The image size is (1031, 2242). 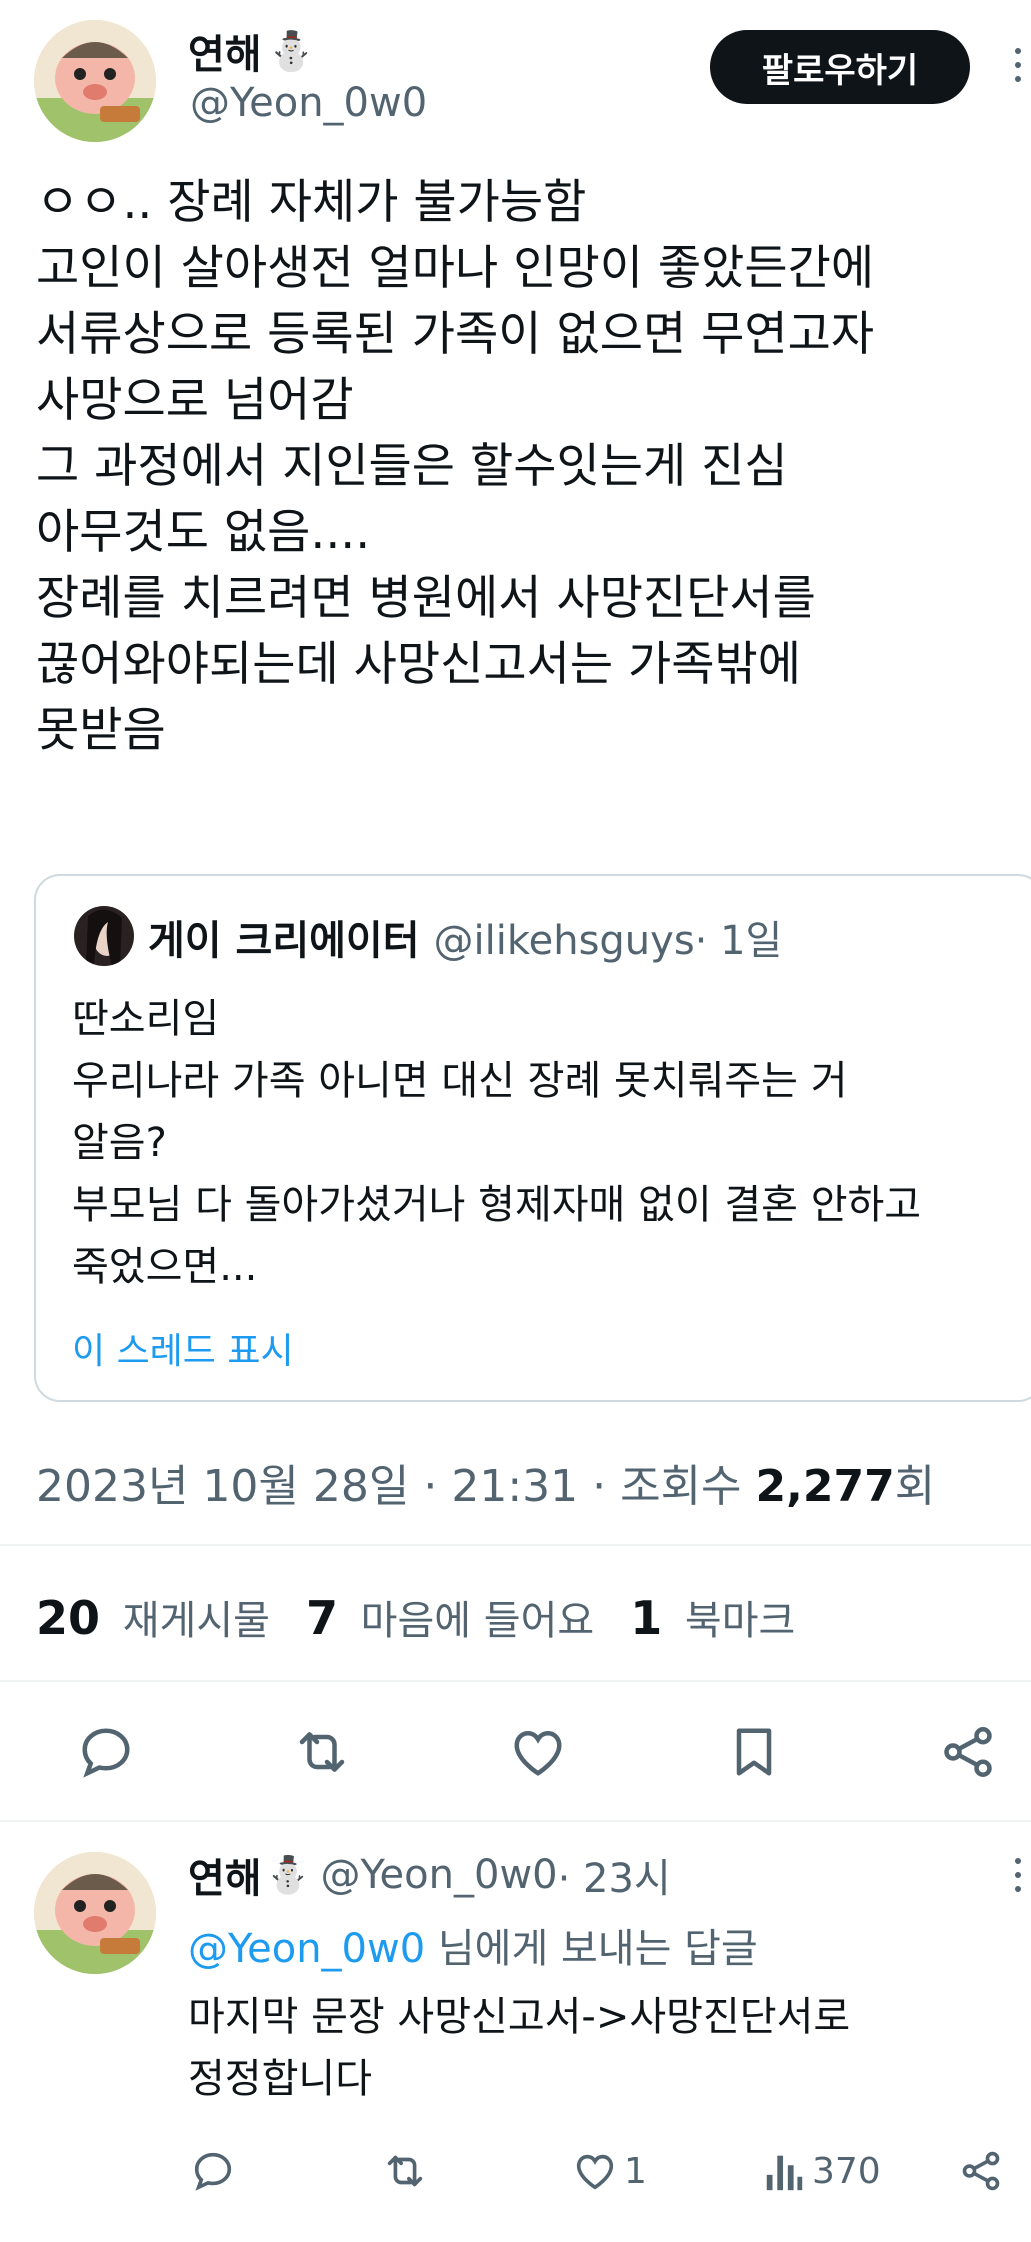 What do you see at coordinates (712, 1617) in the screenshot?
I see `bookmarks-stat: 1 북마크` at bounding box center [712, 1617].